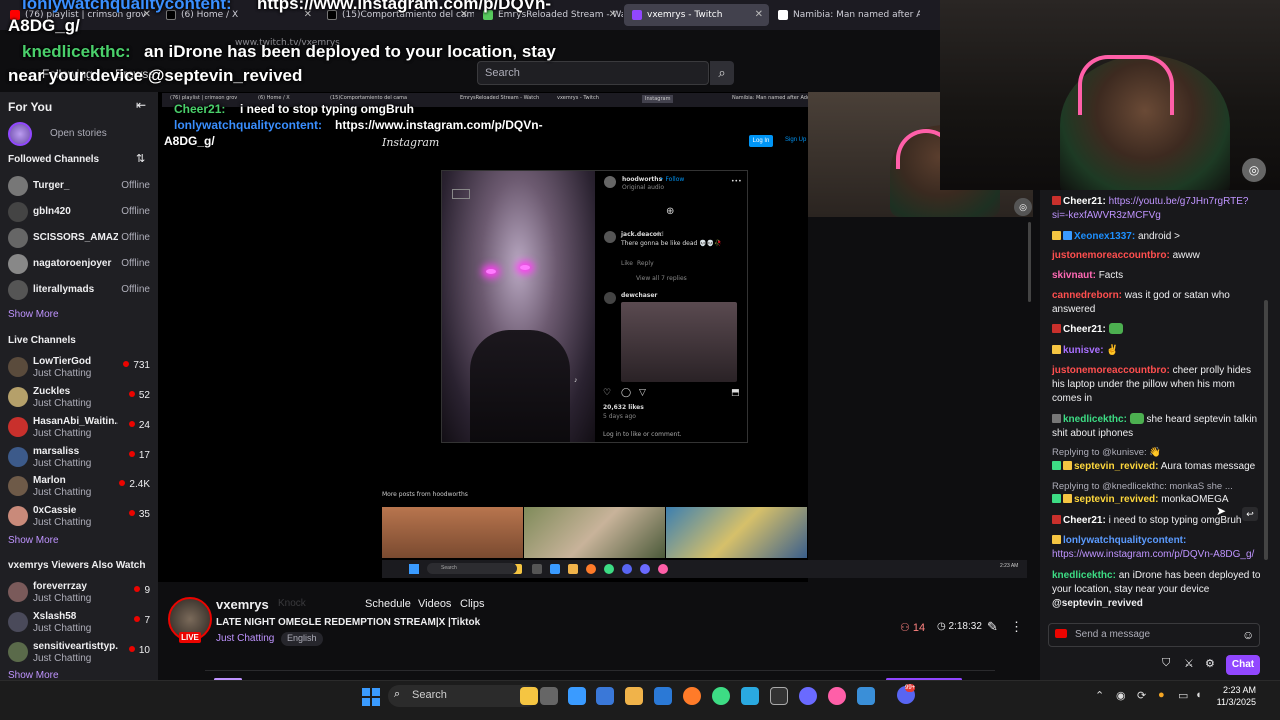 This screenshot has width=1280, height=720. Describe the element at coordinates (371, 697) in the screenshot. I see `windows-start-icon` at that location.